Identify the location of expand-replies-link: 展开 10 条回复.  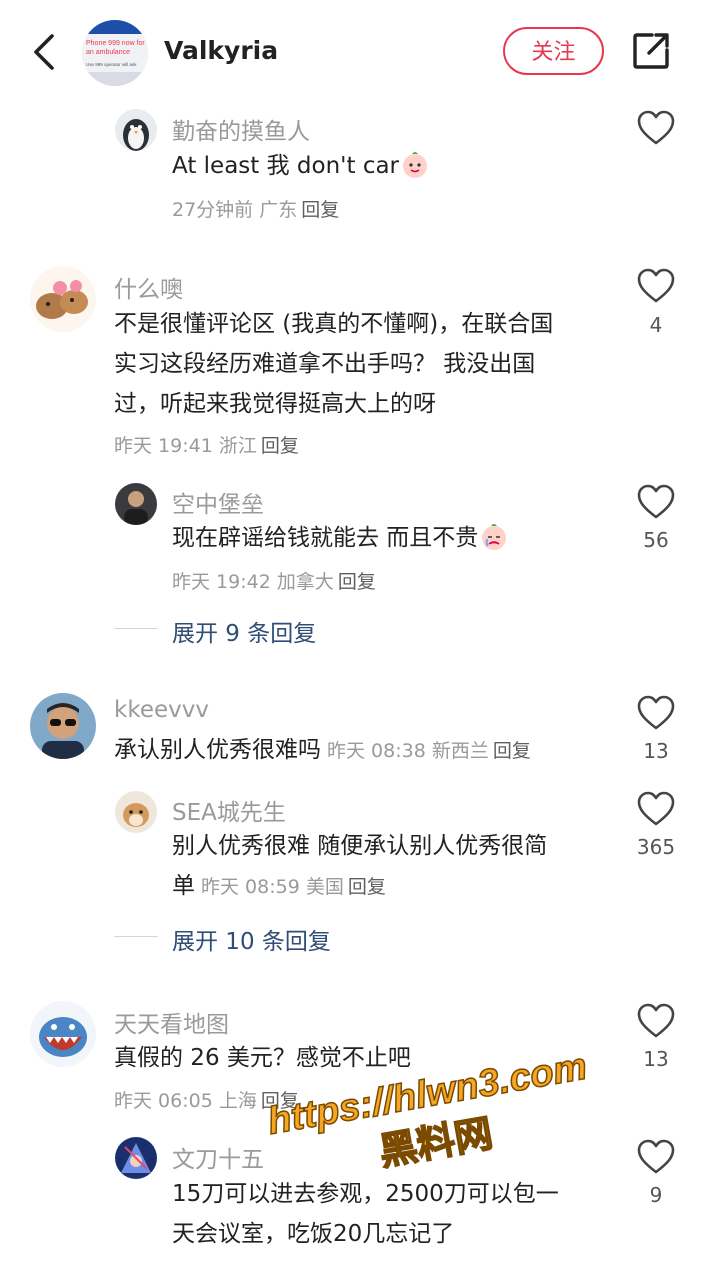
(251, 939).